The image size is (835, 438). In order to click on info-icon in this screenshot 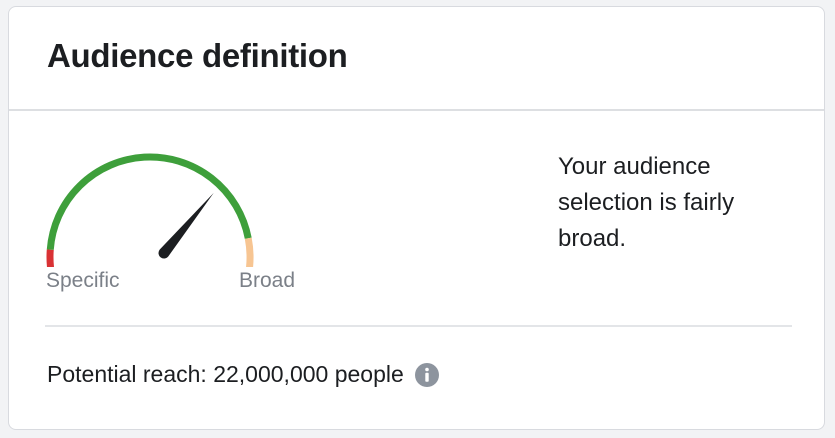, I will do `click(427, 375)`.